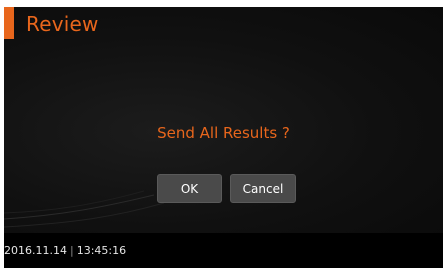 This screenshot has width=443, height=268. Describe the element at coordinates (189, 188) in the screenshot. I see `ok-button: OK` at that location.